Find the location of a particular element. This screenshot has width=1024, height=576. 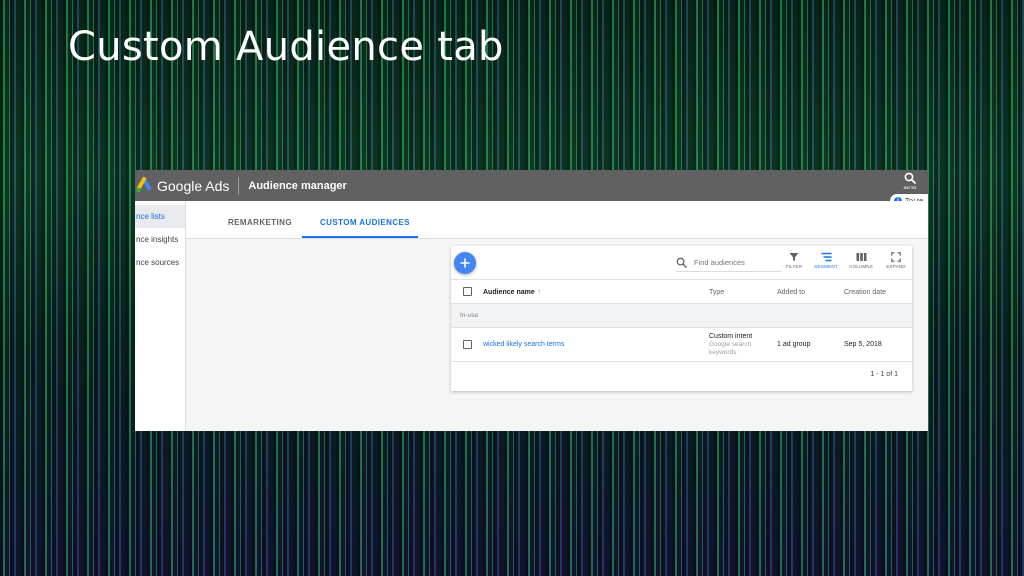

sidebar-item-label: nce insights is located at coordinates (157, 239).